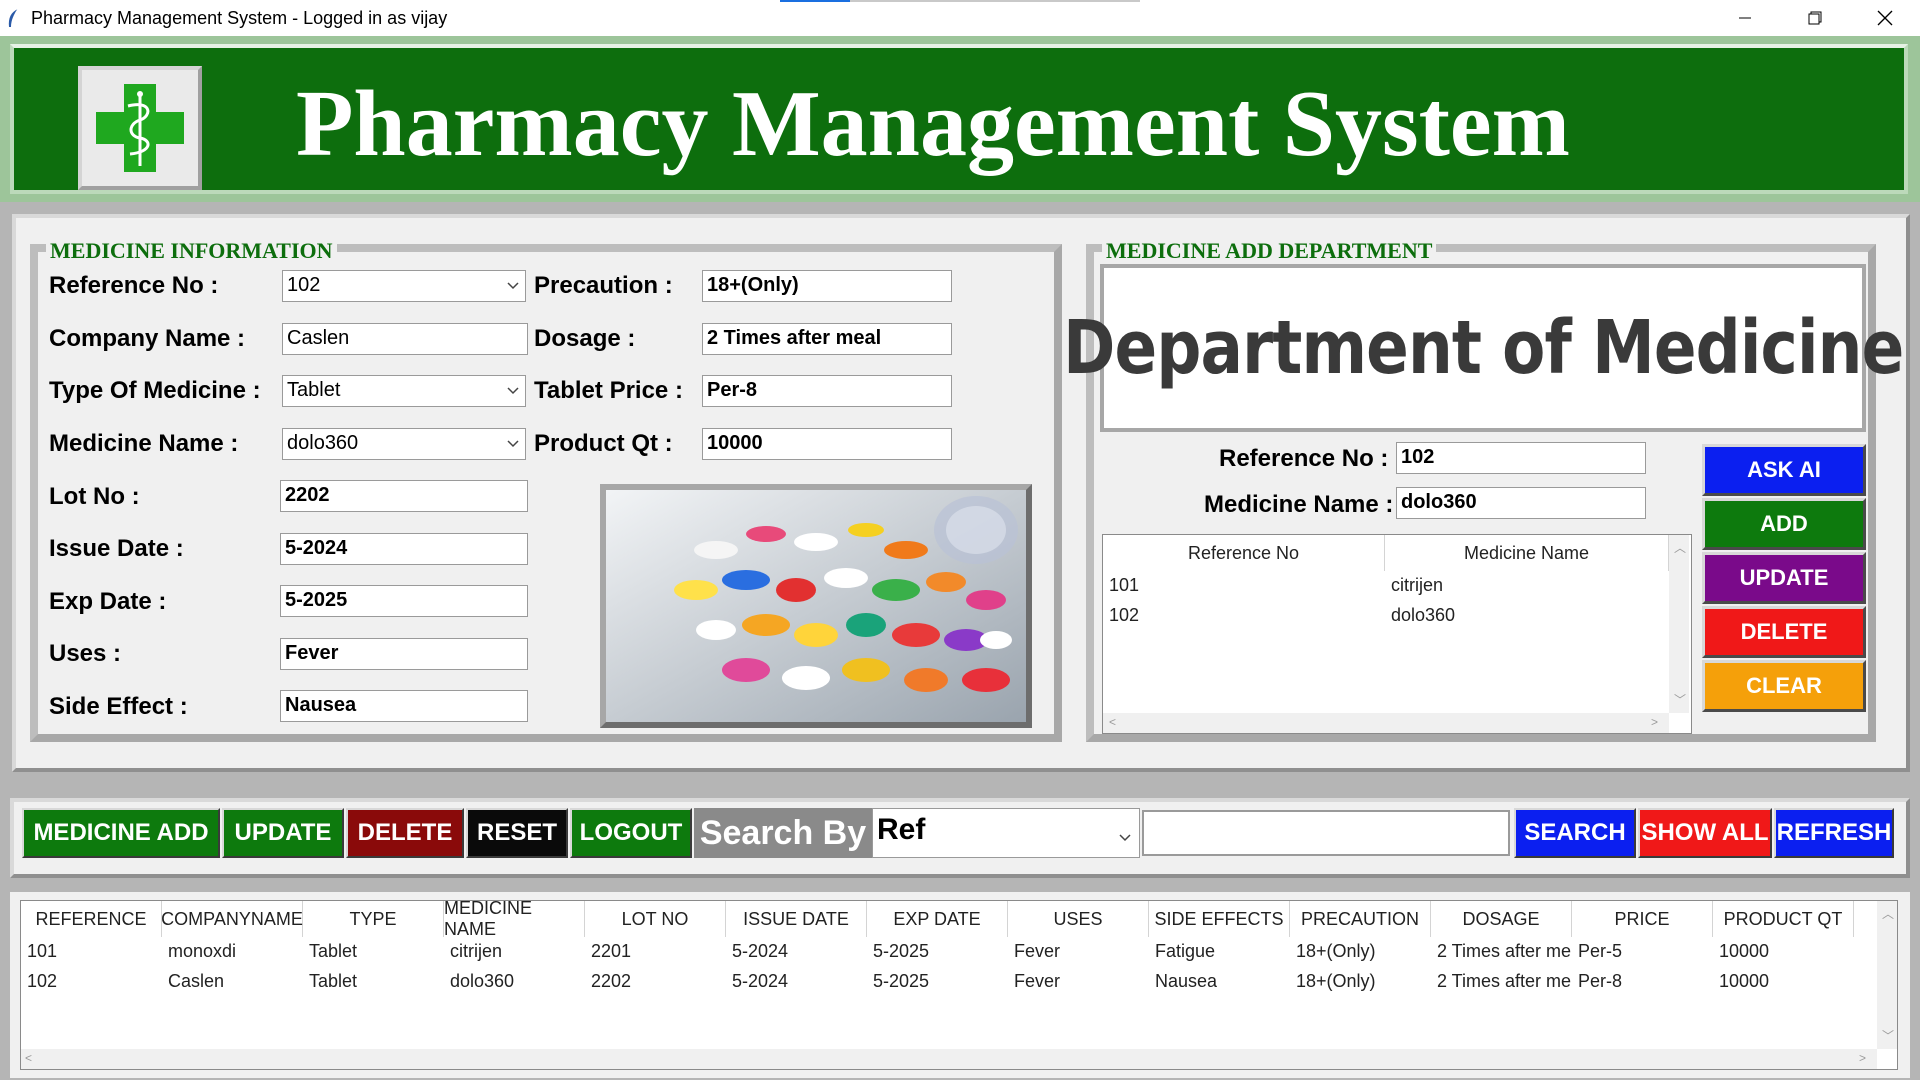 This screenshot has height=1080, width=1920. Describe the element at coordinates (1783, 919) in the screenshot. I see `table-header-product-qt: PRODUCT QT` at that location.